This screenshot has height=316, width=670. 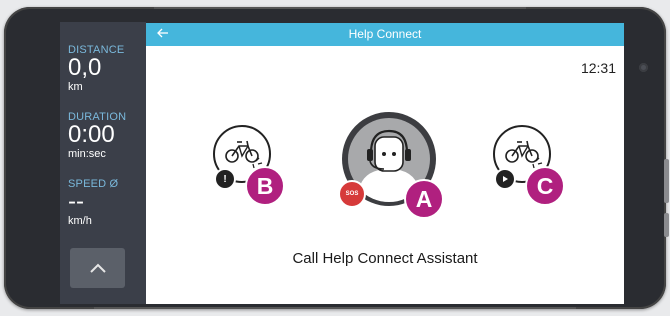 I want to click on option-b-letter: B, so click(x=265, y=186).